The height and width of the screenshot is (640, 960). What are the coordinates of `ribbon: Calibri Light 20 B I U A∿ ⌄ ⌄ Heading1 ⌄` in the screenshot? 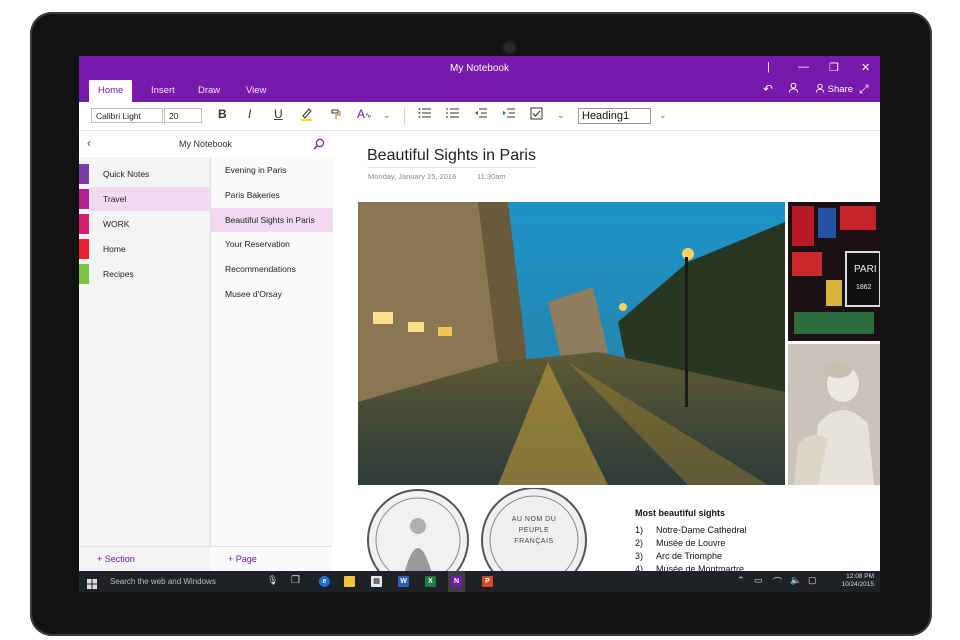 It's located at (479, 116).